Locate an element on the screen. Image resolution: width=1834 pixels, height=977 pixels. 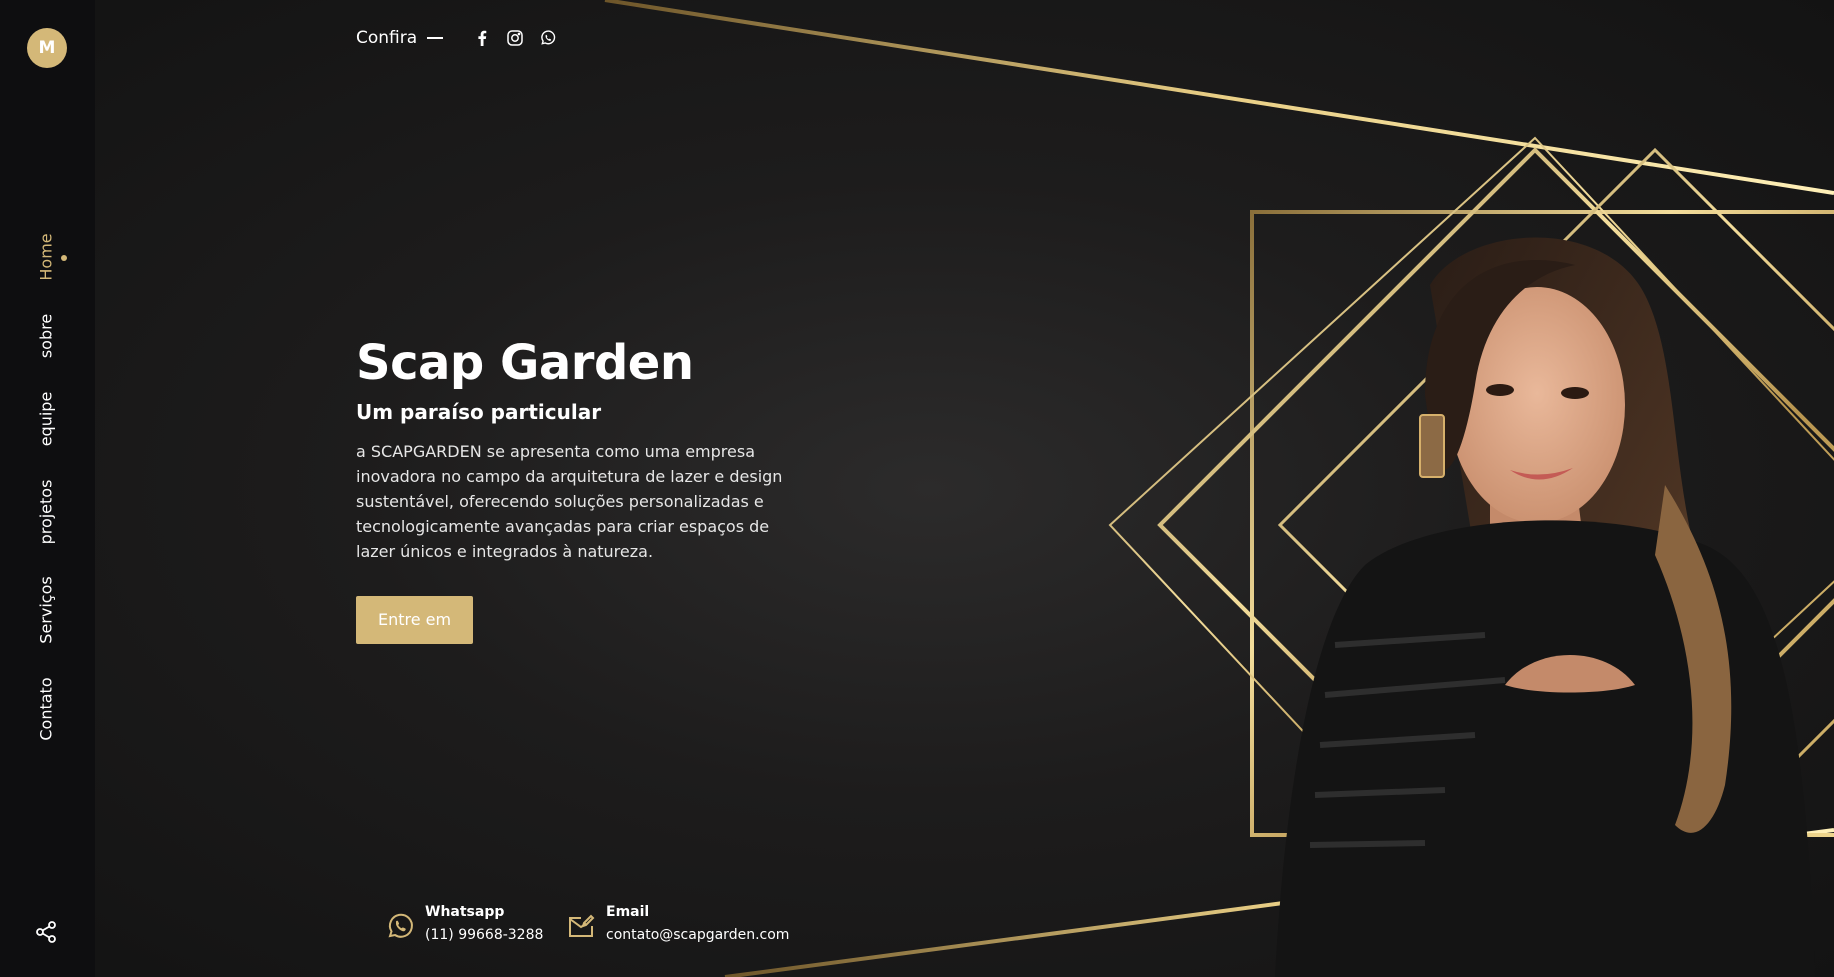
sidebar-item-sobre: sobre is located at coordinates (46, 336).